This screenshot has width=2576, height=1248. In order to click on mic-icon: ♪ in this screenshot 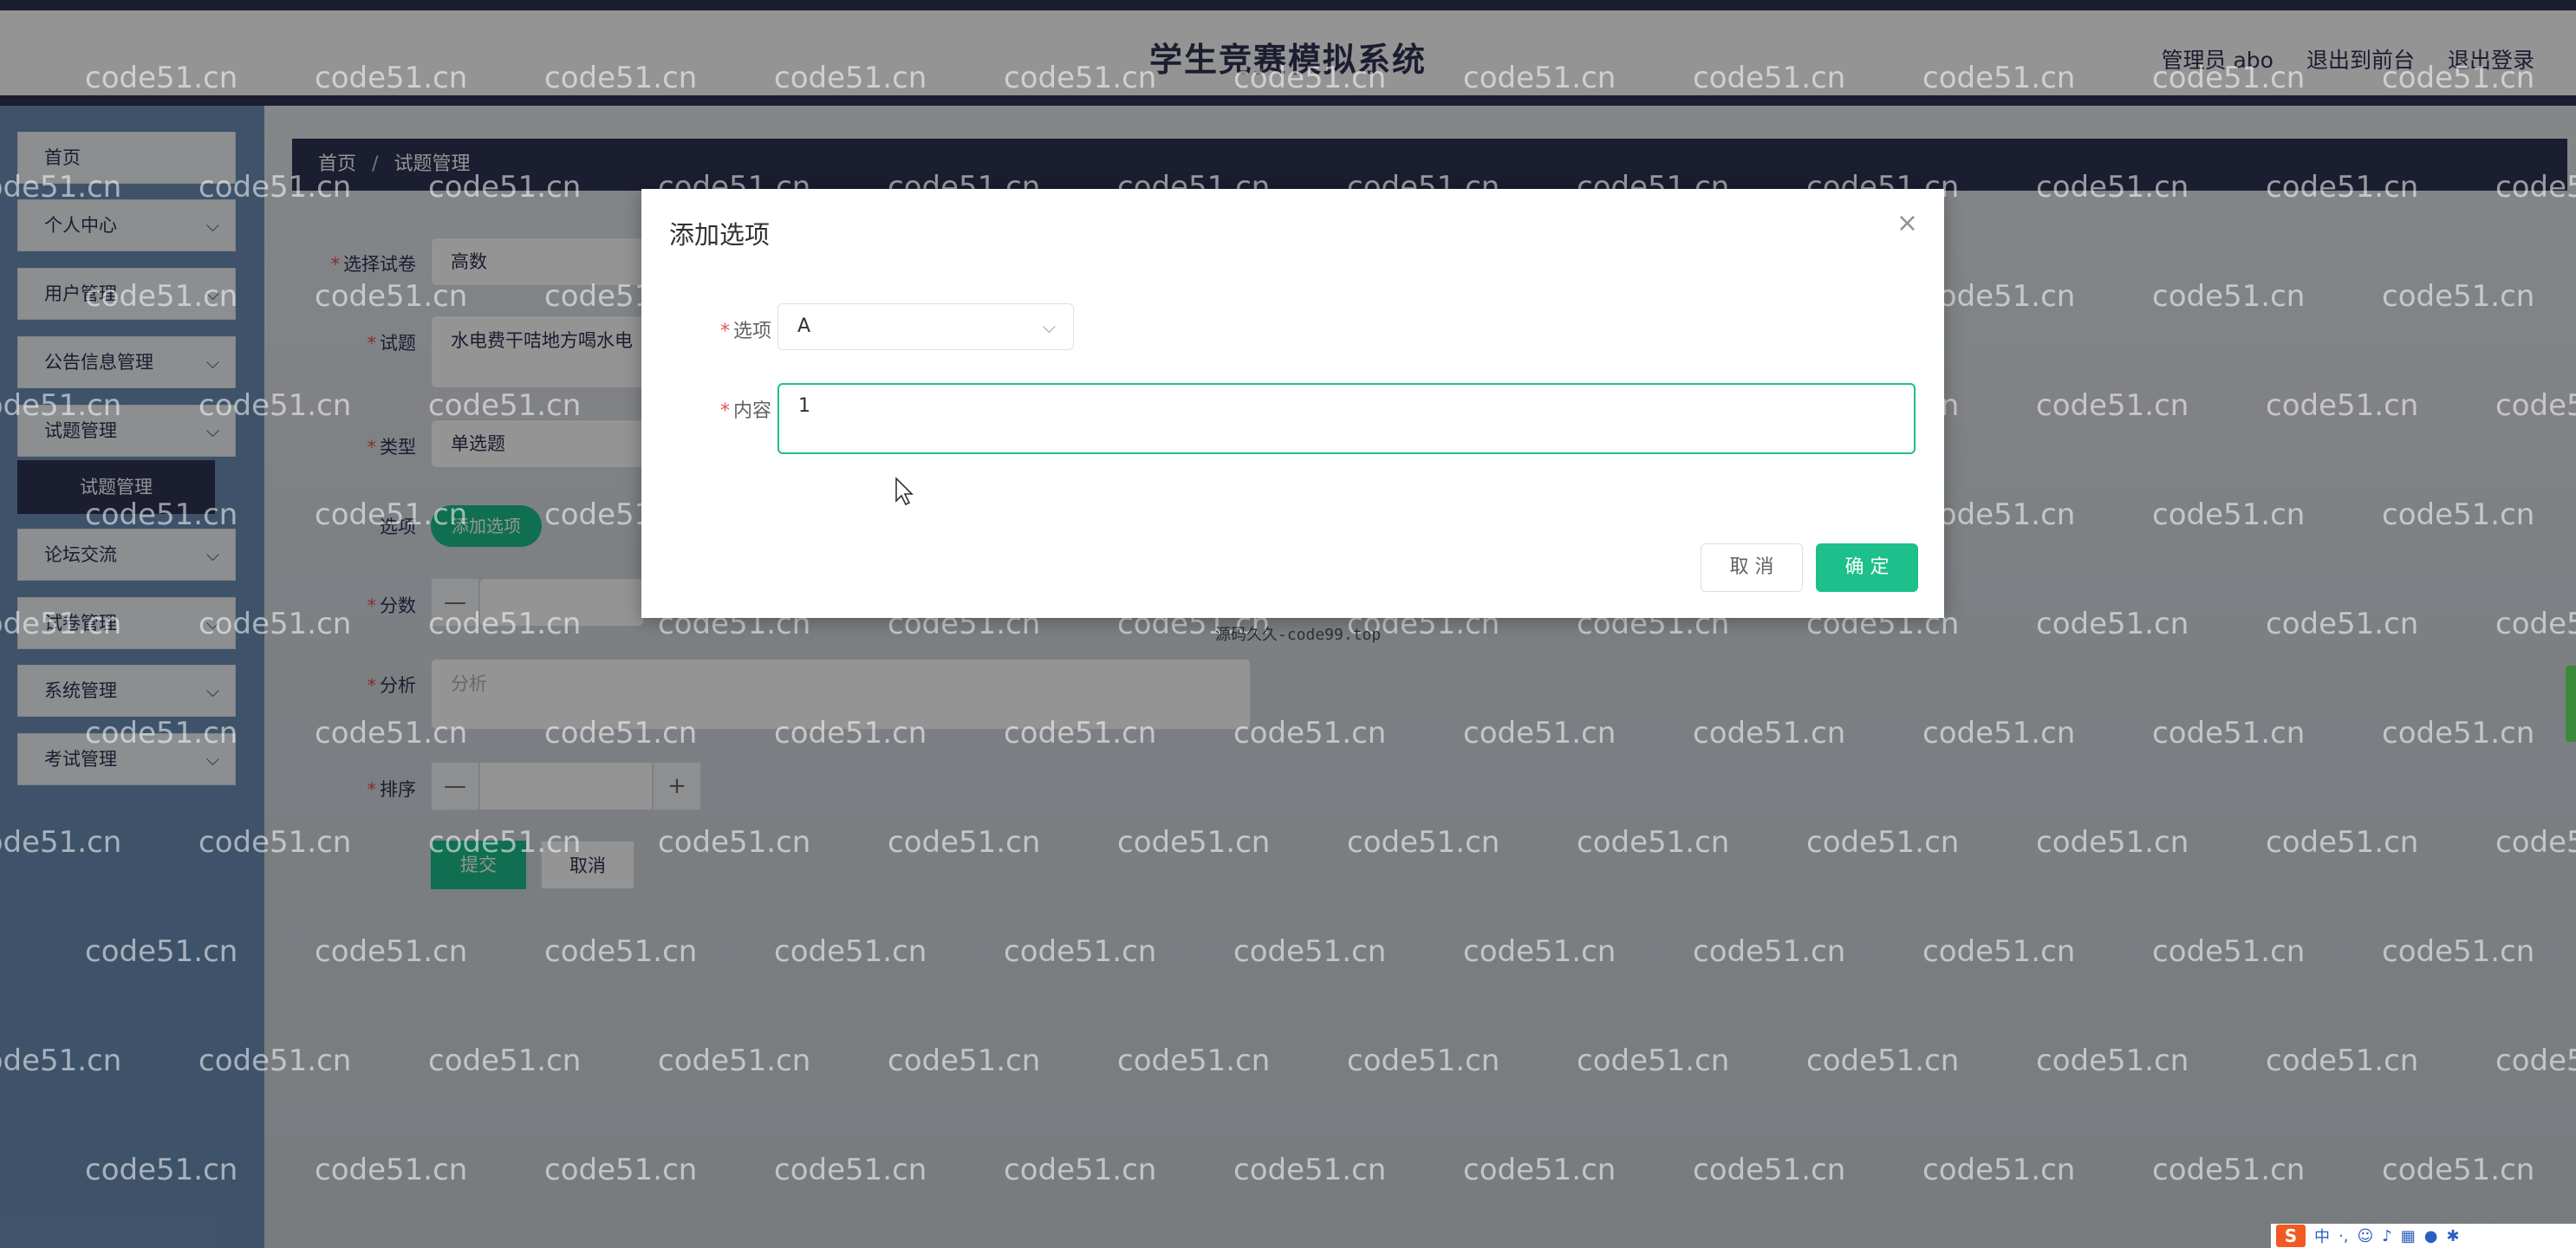, I will do `click(2387, 1236)`.